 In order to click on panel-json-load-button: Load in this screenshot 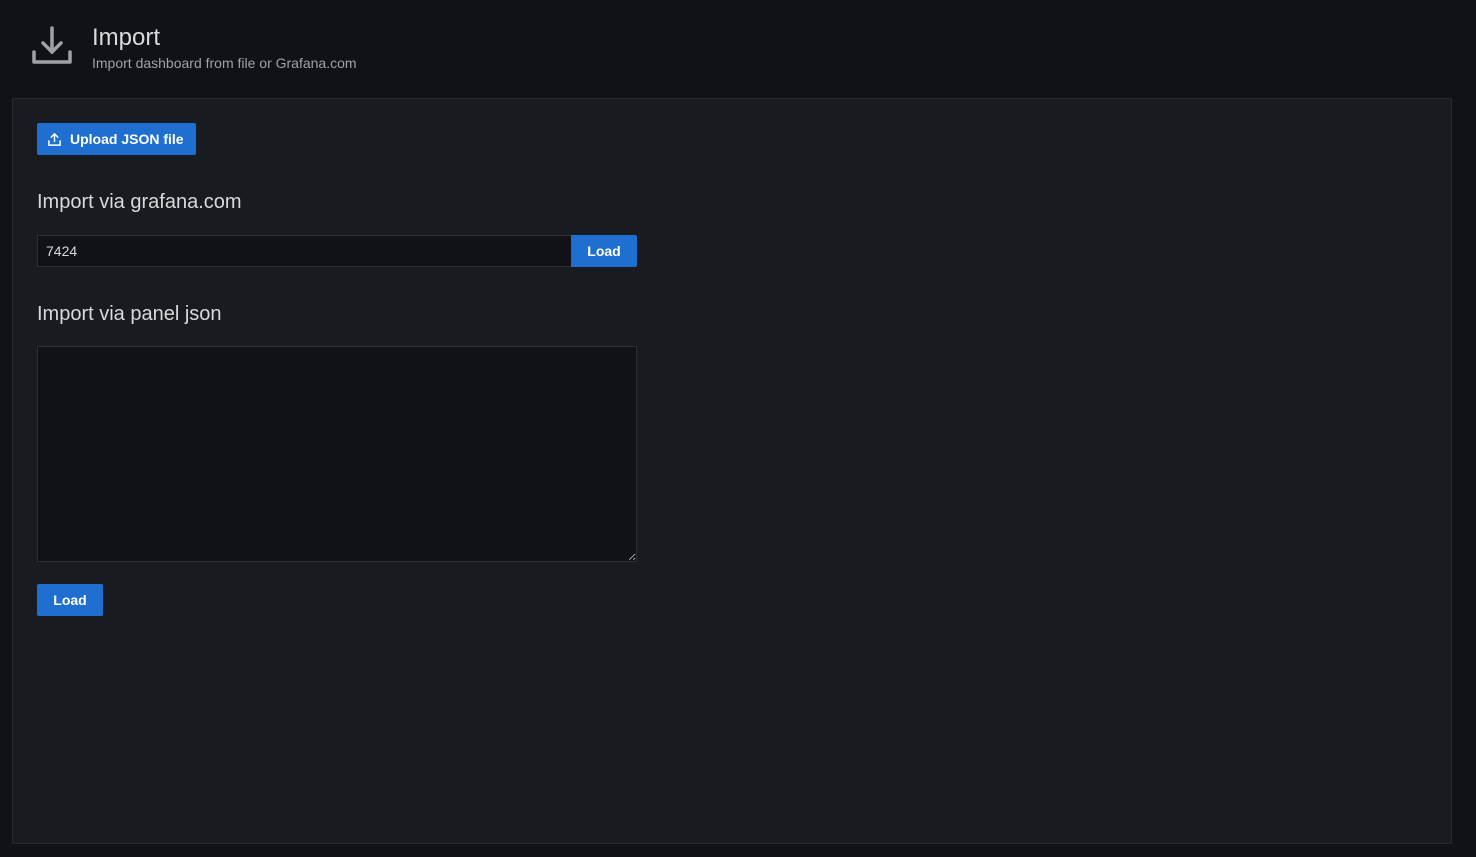, I will do `click(70, 600)`.